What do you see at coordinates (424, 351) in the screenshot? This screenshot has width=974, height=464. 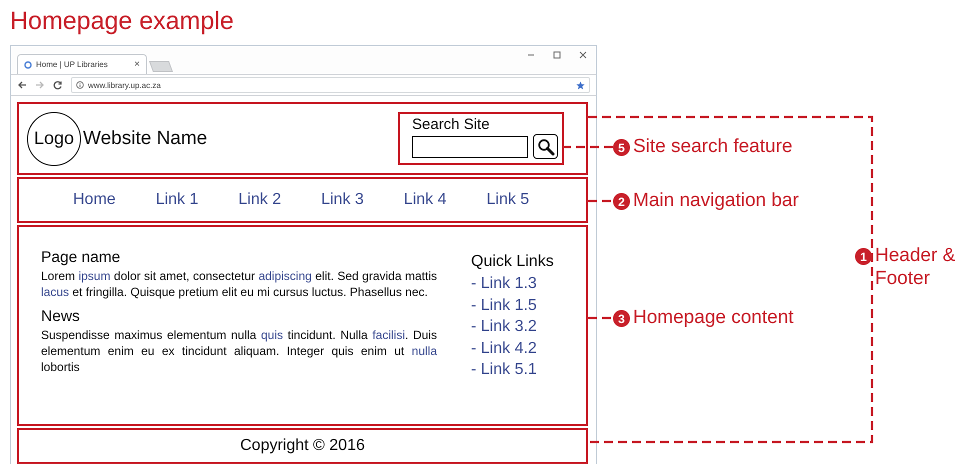 I see `inline-link: nulla` at bounding box center [424, 351].